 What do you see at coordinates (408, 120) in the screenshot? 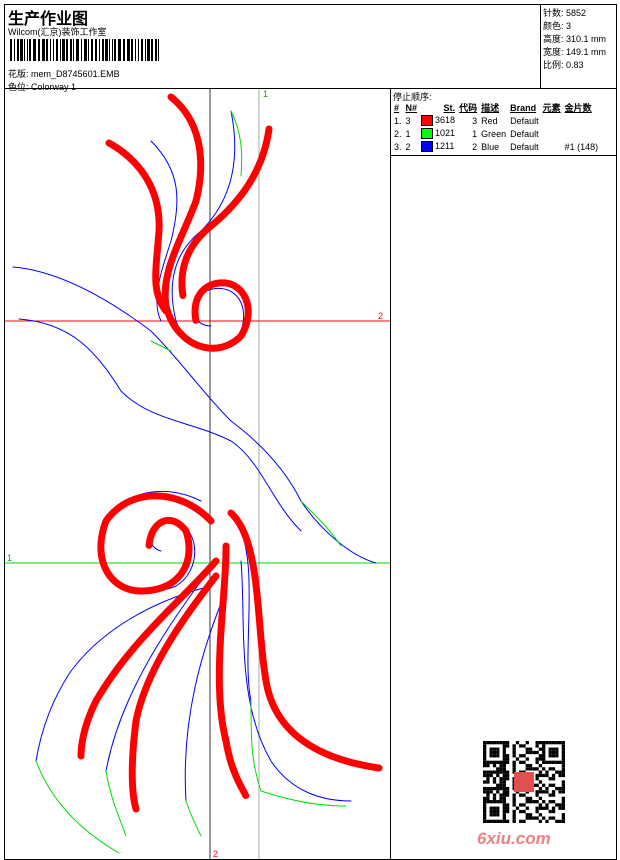
I see `row-needle: 3` at bounding box center [408, 120].